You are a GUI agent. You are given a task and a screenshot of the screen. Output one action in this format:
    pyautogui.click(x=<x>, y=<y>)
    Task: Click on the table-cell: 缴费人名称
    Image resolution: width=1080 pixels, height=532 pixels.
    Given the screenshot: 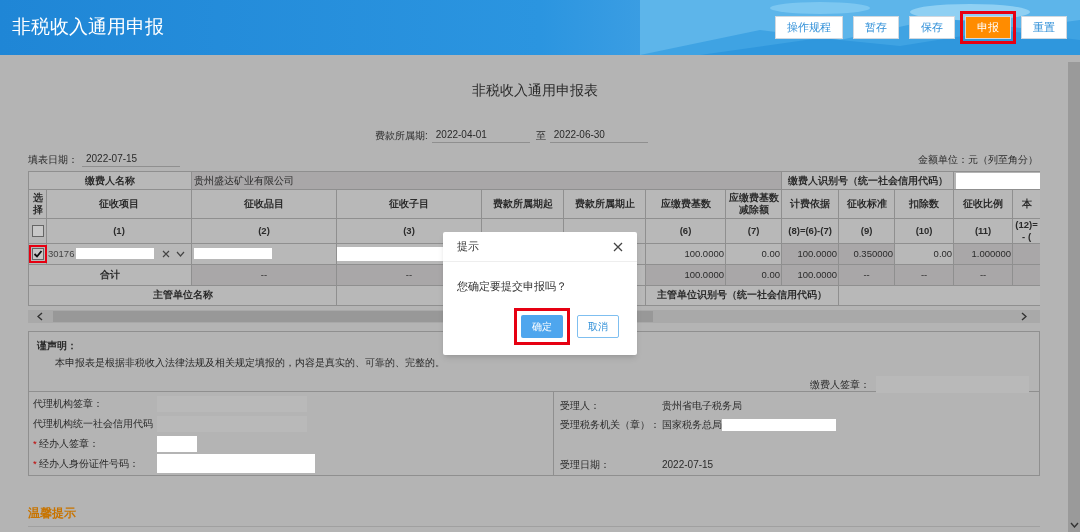 What is the action you would take?
    pyautogui.click(x=110, y=180)
    